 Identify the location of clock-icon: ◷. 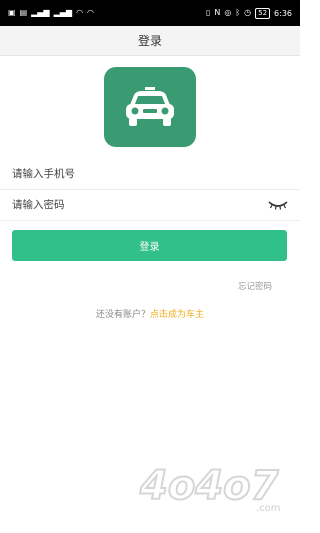
(248, 12).